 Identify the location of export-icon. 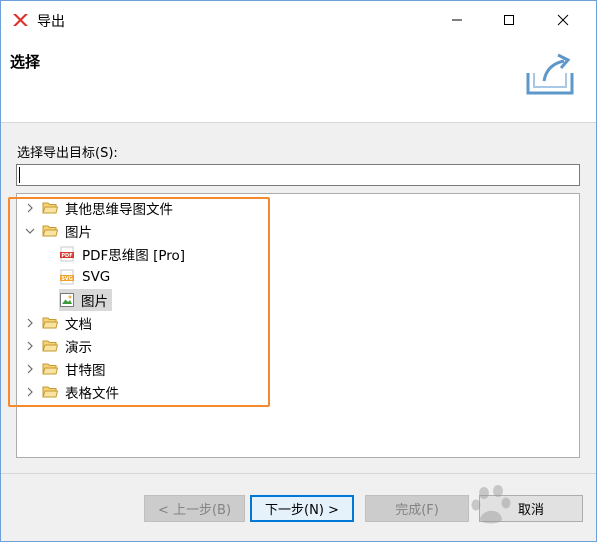
(550, 74).